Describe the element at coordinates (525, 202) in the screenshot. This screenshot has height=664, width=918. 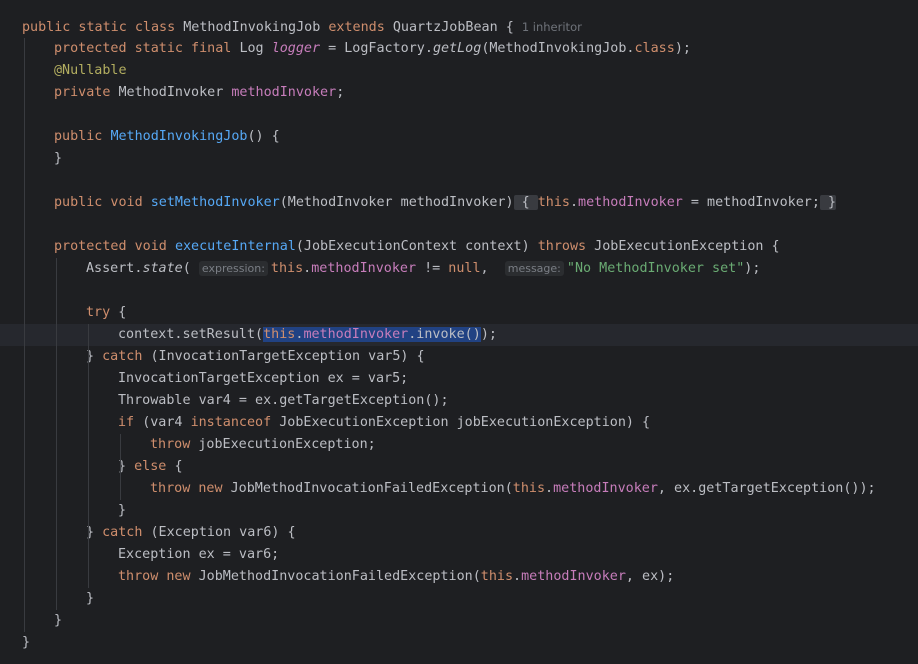
I see `folded-region: {` at that location.